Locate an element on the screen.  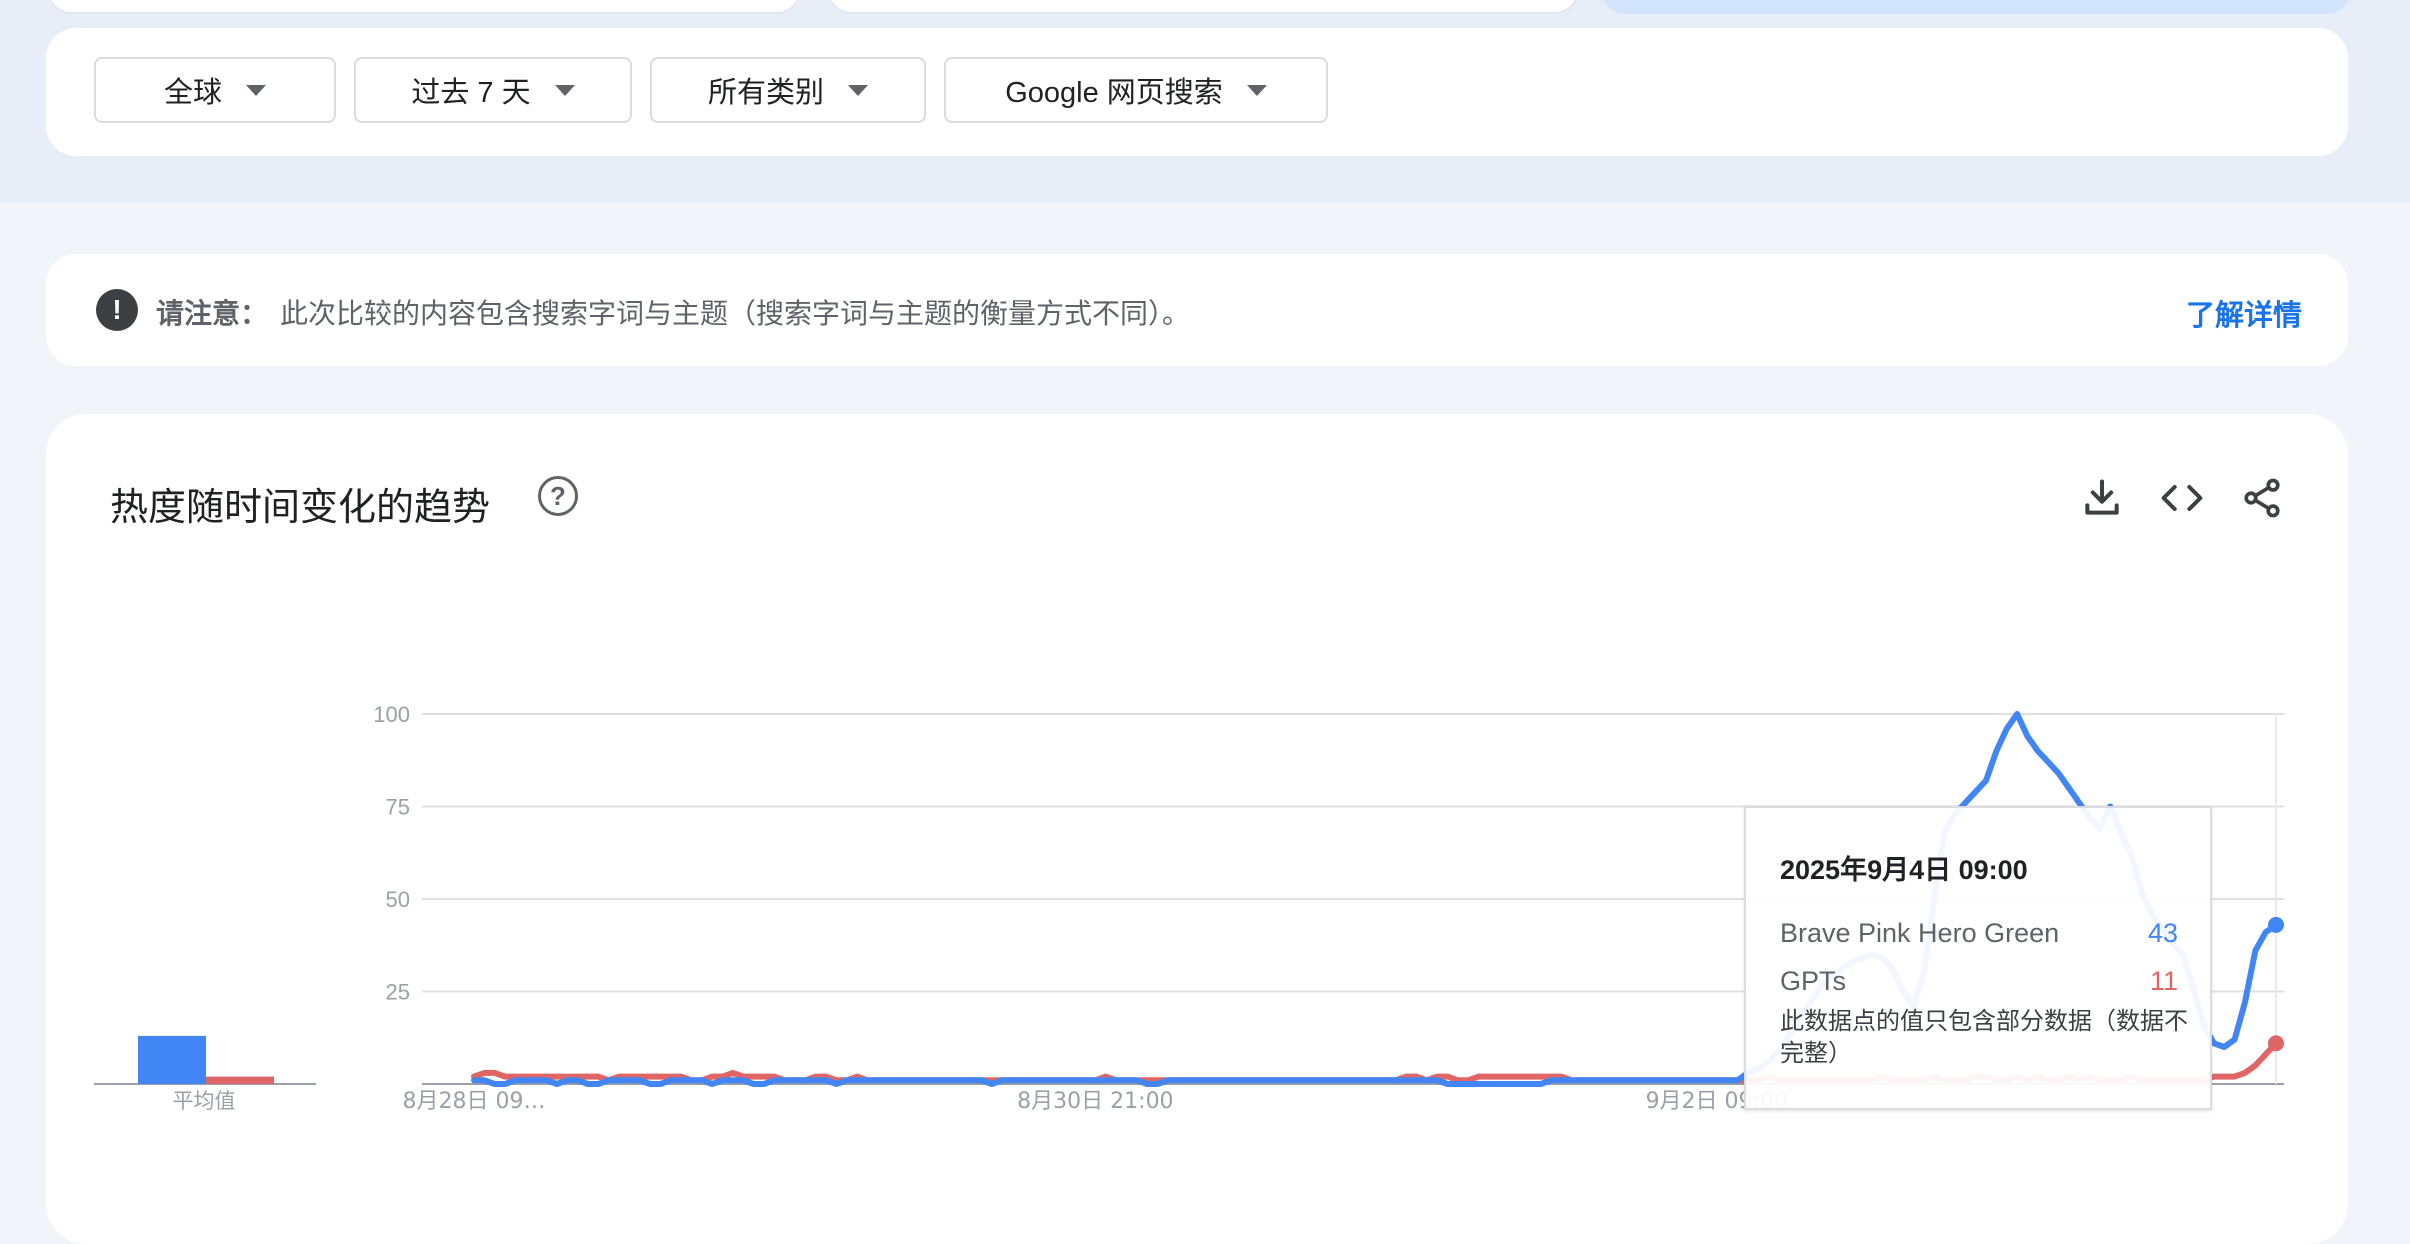
alert-icon: ! is located at coordinates (117, 310).